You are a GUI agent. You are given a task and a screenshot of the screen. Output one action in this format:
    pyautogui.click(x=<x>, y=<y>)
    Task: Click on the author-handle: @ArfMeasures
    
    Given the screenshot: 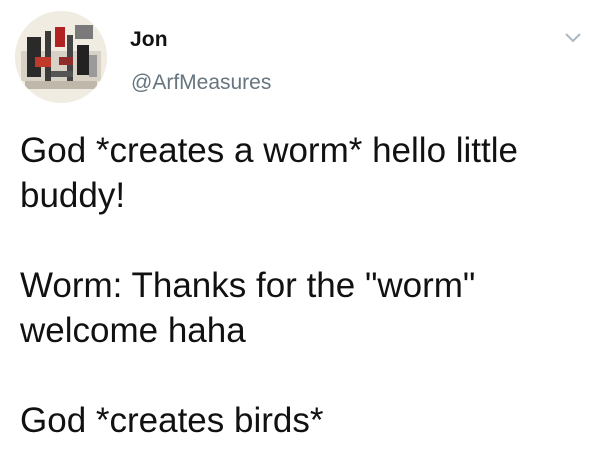 What is the action you would take?
    pyautogui.click(x=201, y=83)
    